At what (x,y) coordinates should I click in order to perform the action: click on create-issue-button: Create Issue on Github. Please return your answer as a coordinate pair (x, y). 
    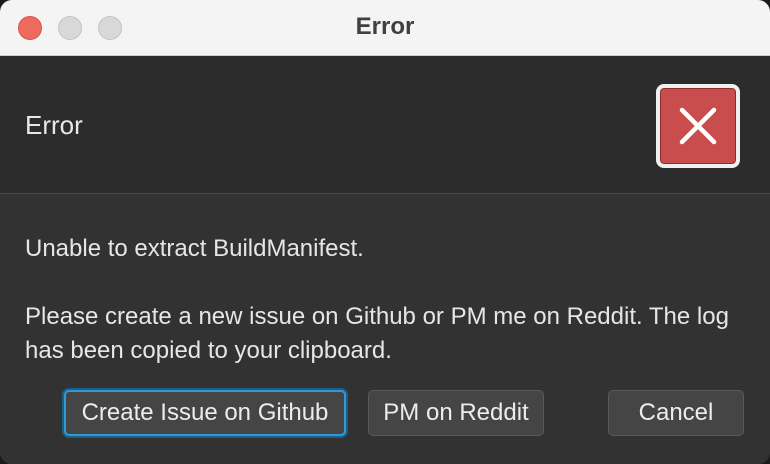
    Looking at the image, I should click on (205, 413).